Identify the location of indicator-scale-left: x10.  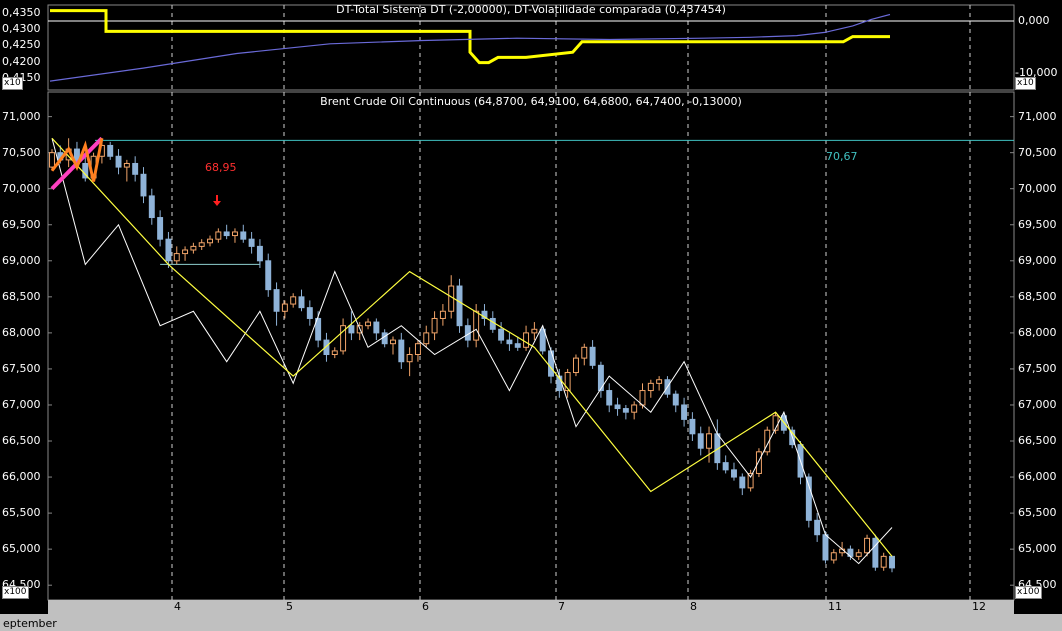
(12, 83).